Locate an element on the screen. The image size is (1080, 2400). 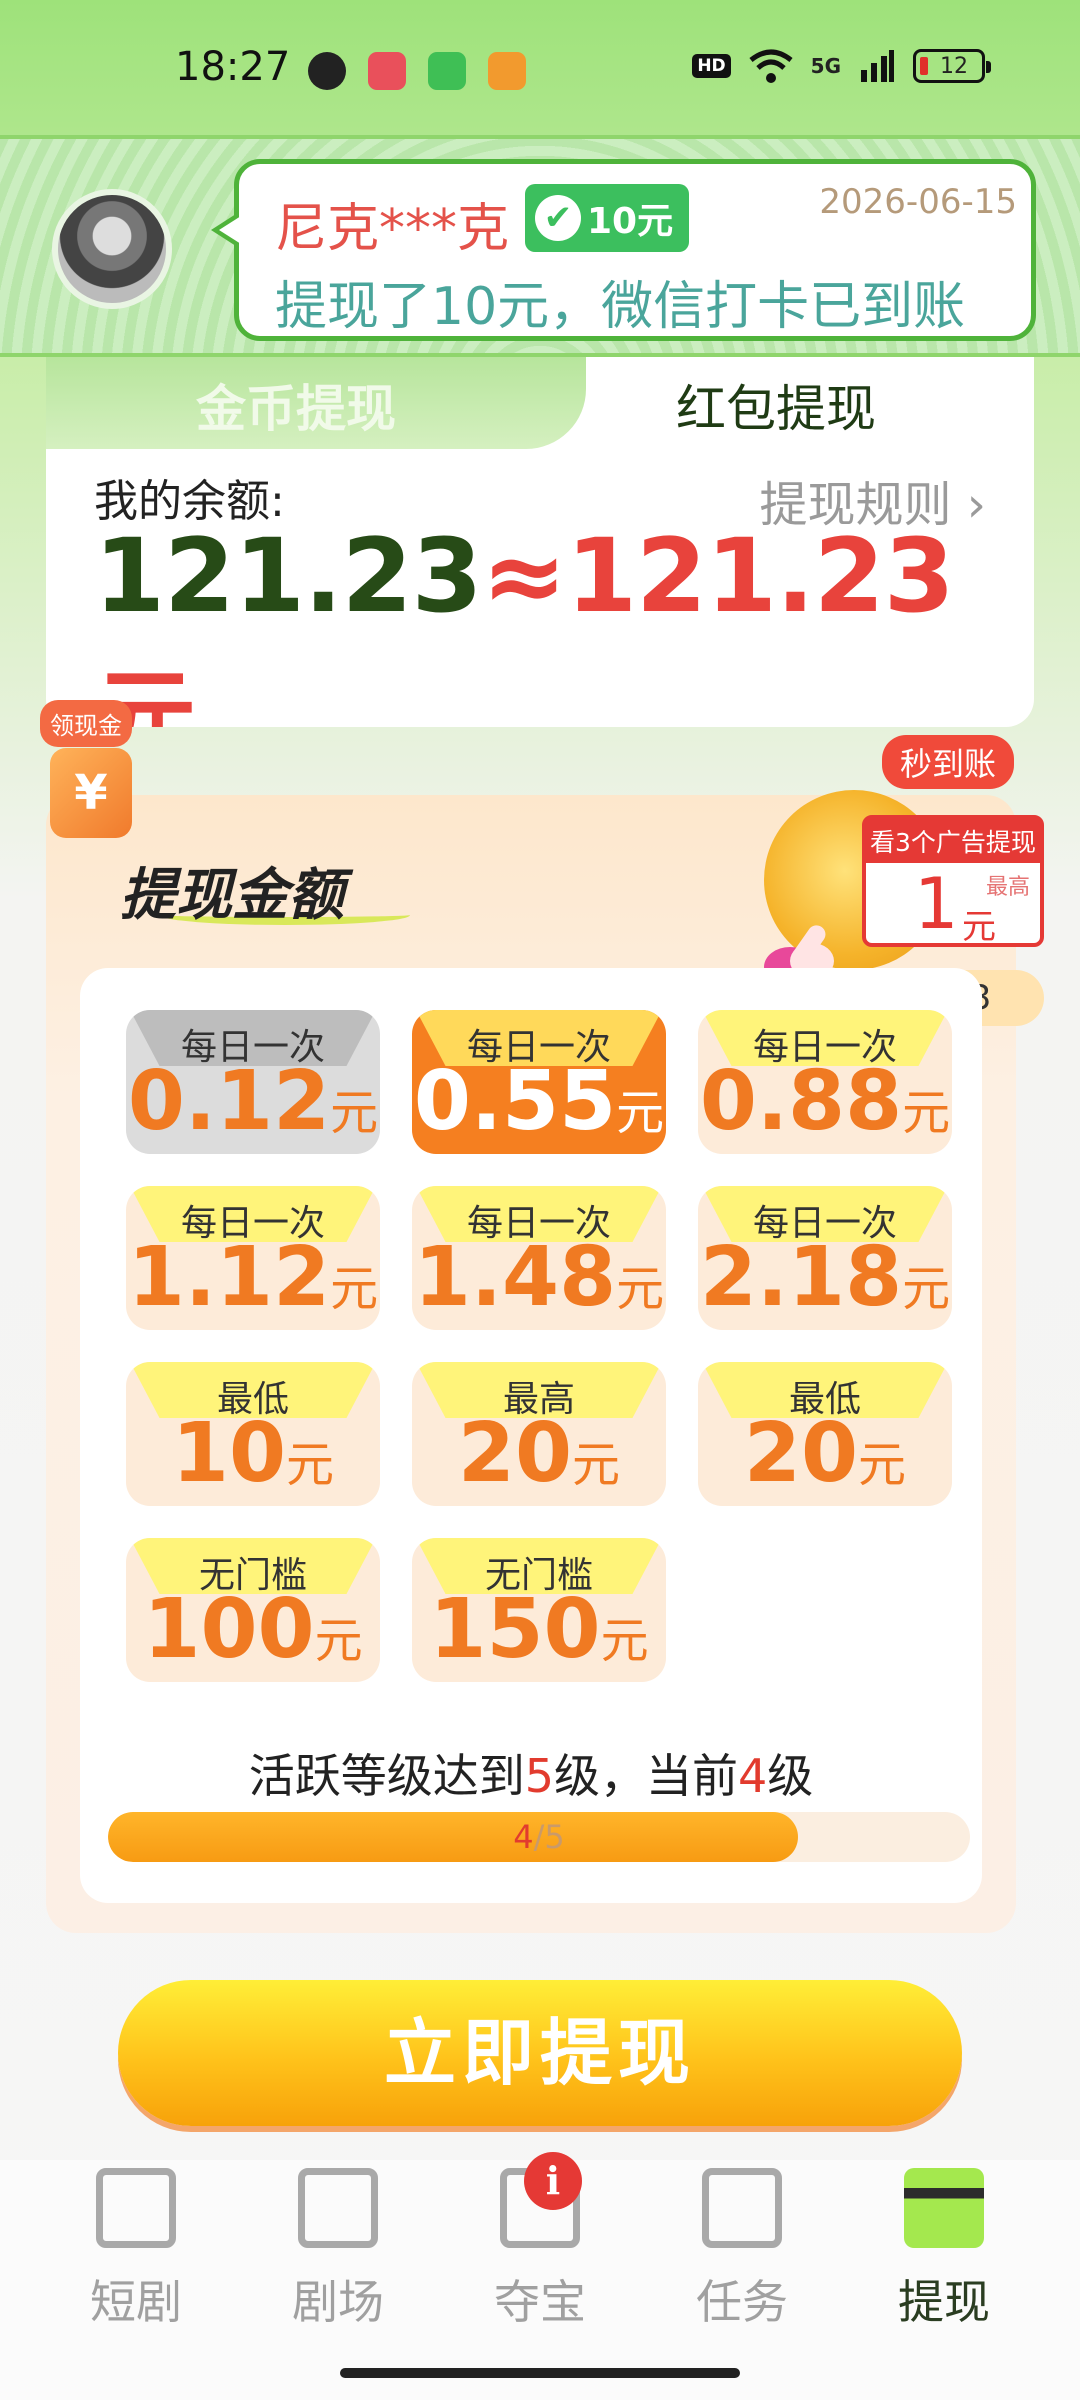
amount-option: 无门槛 150元 is located at coordinates (539, 1610).